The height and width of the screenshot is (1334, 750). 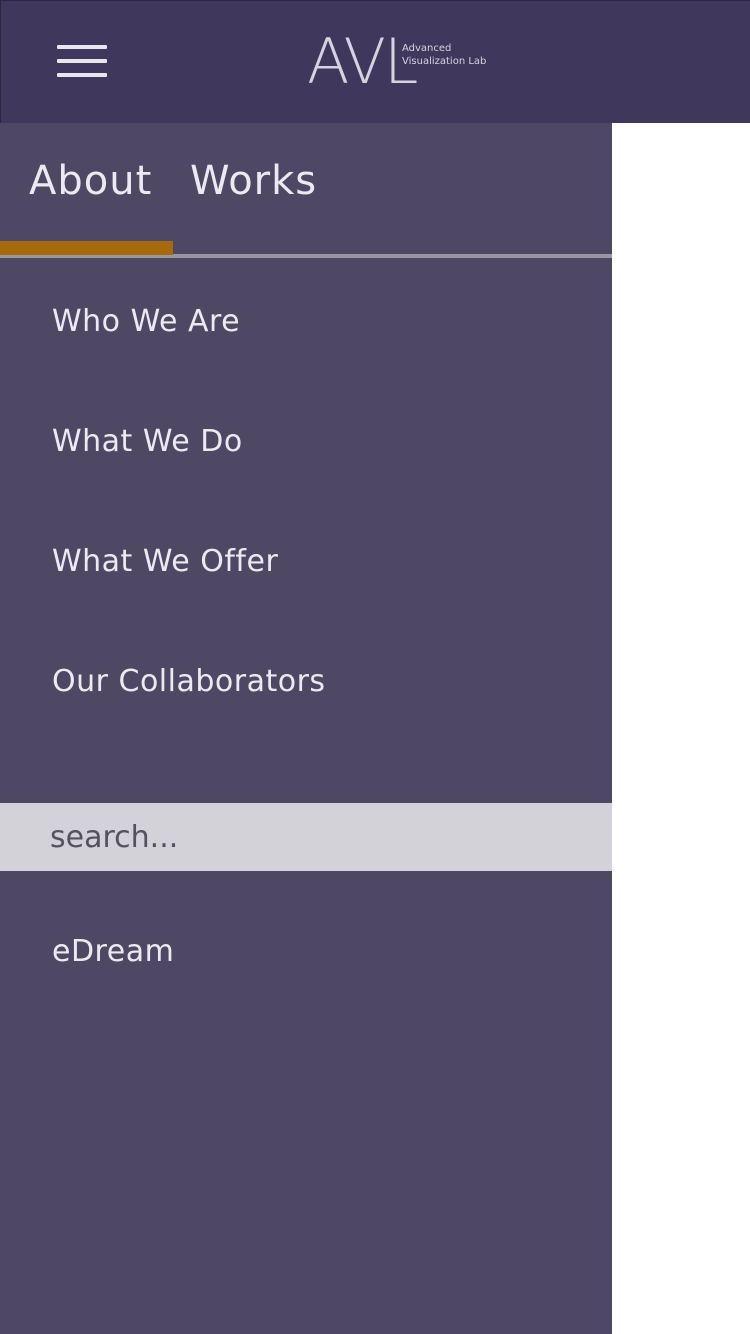 I want to click on menu-item-what-we-do: What We Do, so click(x=147, y=442).